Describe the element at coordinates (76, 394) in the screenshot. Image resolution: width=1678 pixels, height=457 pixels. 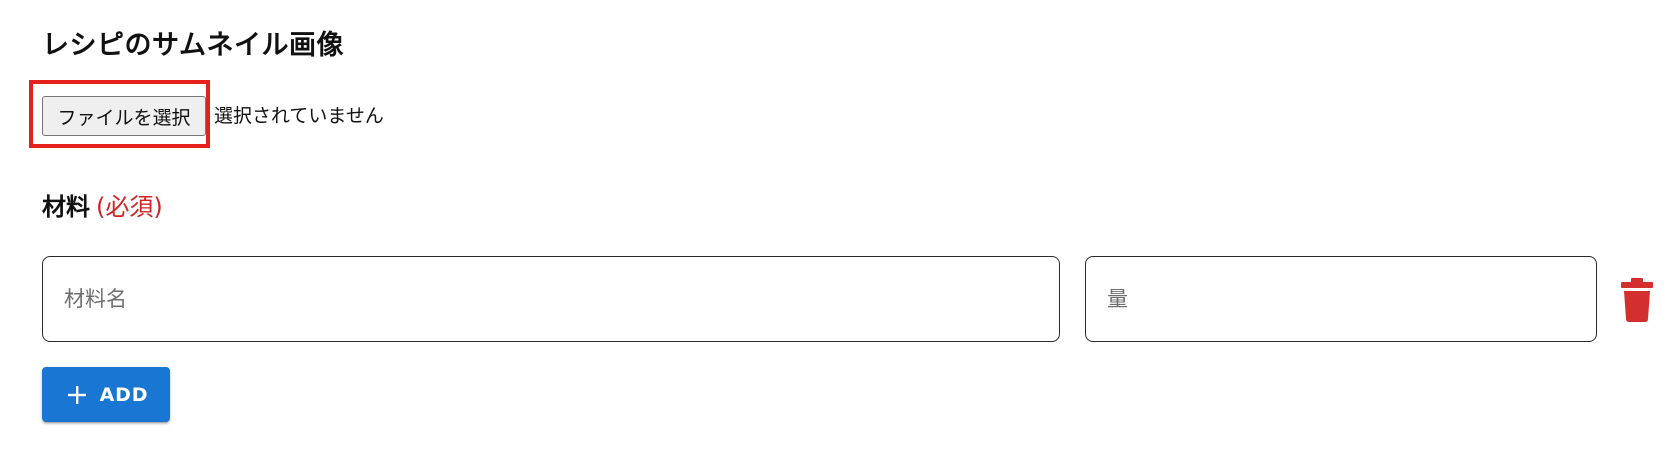
I see `plus-icon` at that location.